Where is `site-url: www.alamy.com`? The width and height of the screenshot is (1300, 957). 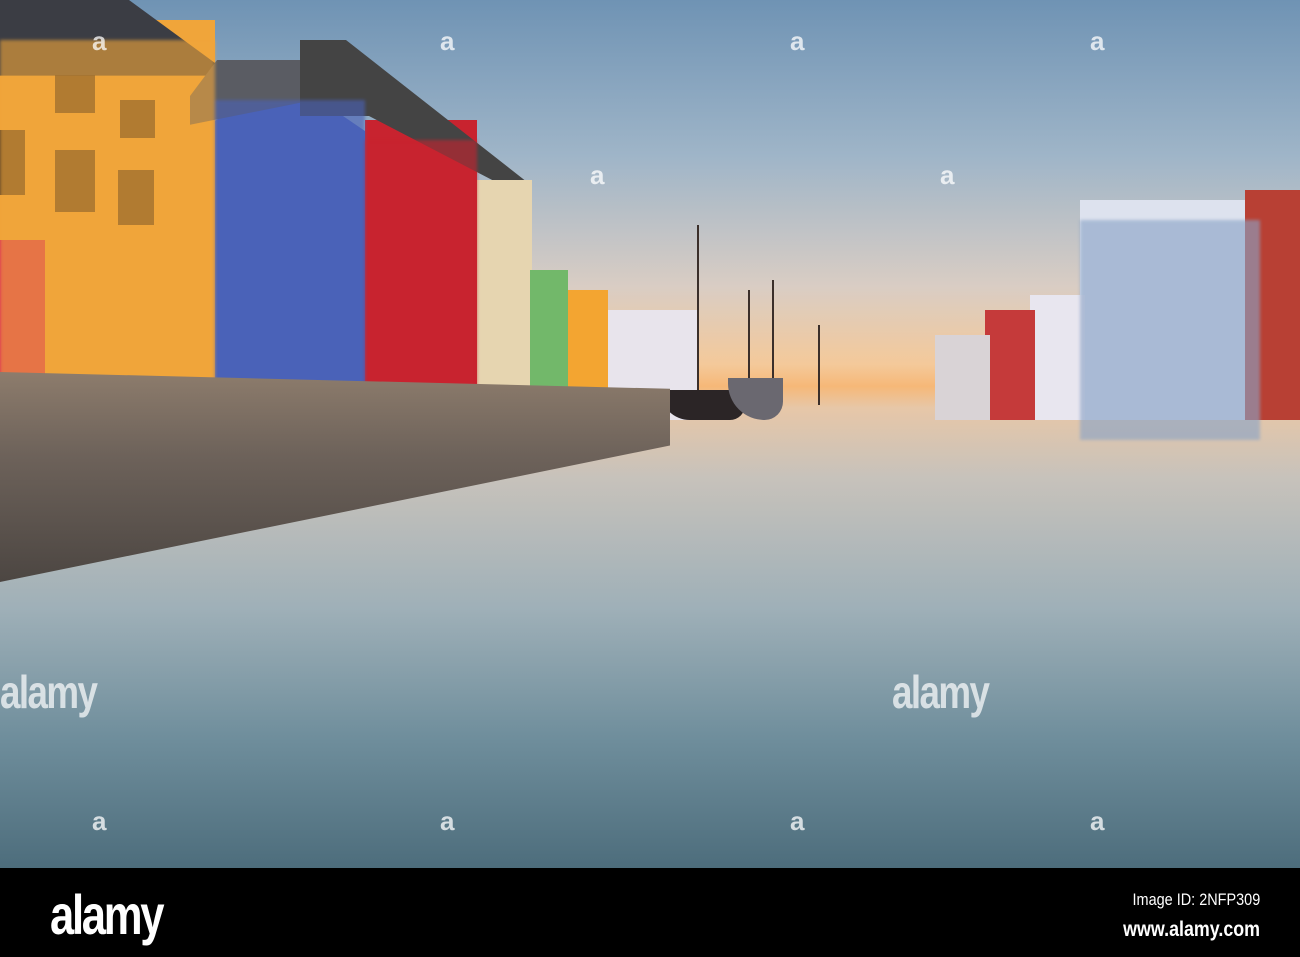 site-url: www.alamy.com is located at coordinates (1191, 929).